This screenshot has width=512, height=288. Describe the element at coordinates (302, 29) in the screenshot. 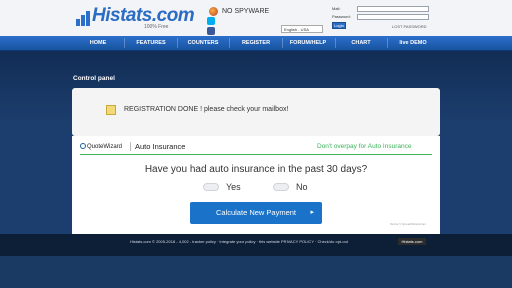

I see `language-select: English - USA` at that location.